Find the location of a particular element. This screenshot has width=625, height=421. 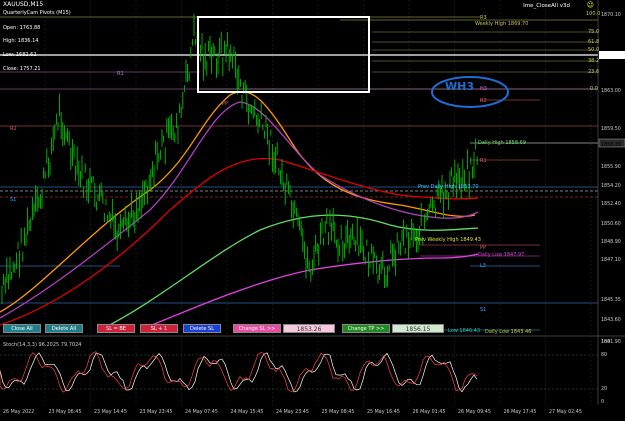

change-tp-button: Change TP >> is located at coordinates (366, 328).